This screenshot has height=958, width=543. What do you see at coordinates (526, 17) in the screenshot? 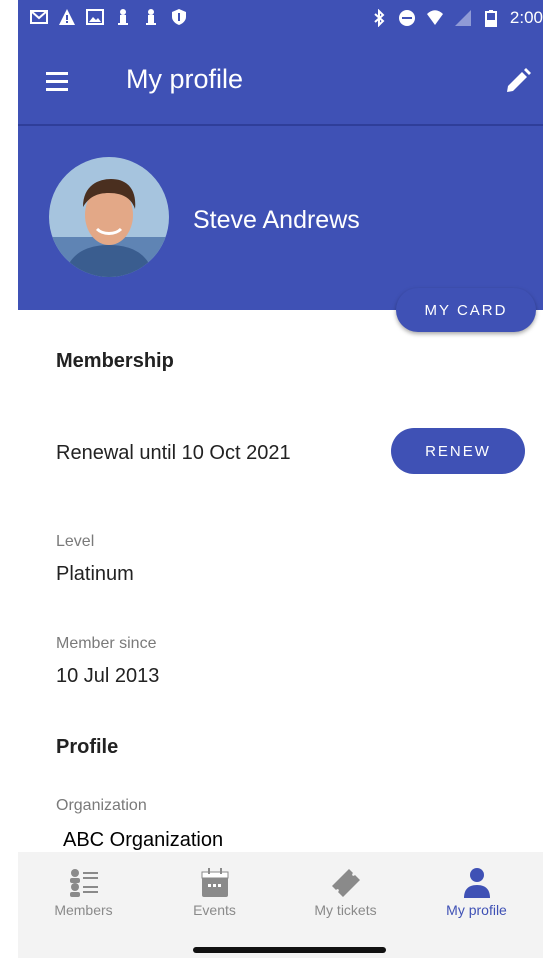
I see `clock: 2:00` at bounding box center [526, 17].